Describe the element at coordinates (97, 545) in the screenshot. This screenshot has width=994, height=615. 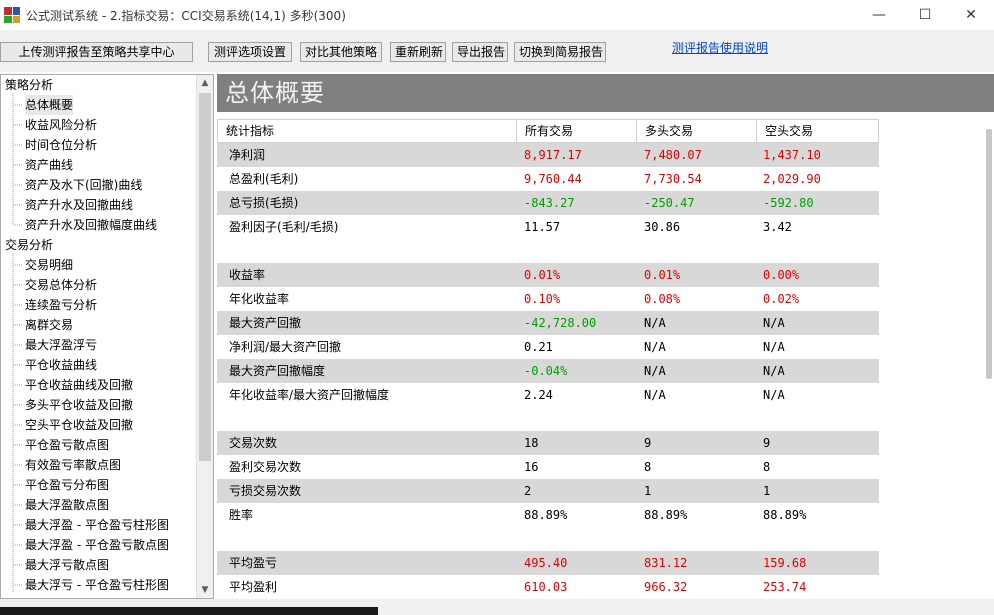
I see `tree-item: 最大浮盈 - 平仓盈亏散点图` at that location.